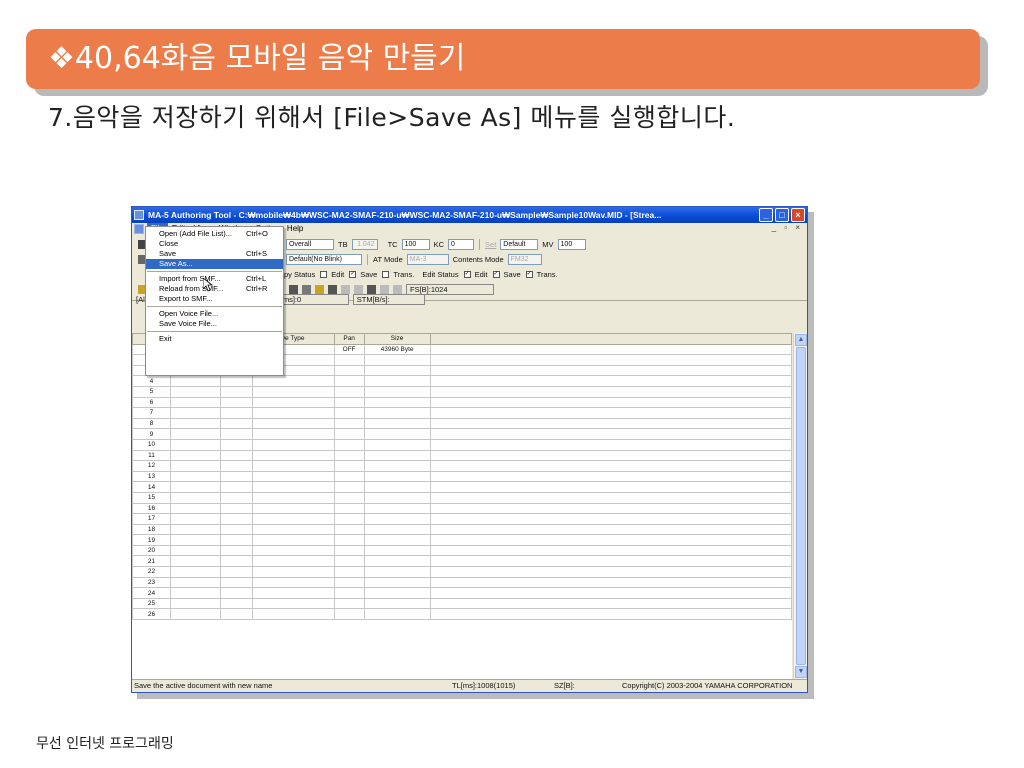 This screenshot has width=1024, height=768. Describe the element at coordinates (462, 582) in the screenshot. I see `table-row: 23` at that location.